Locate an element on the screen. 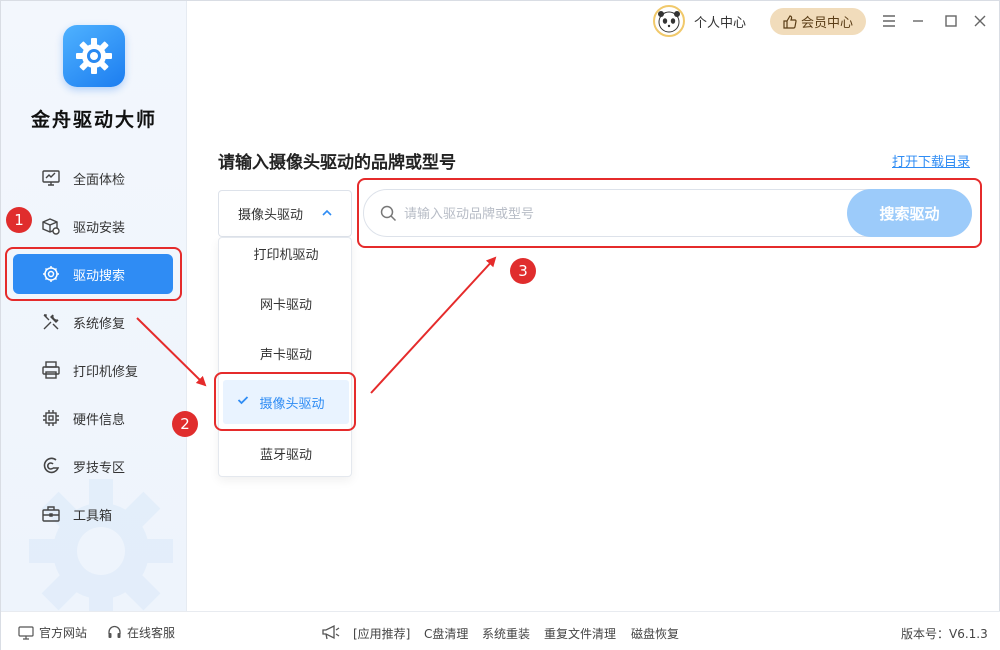  version-label: 版本号：V6.1.3 is located at coordinates (944, 634).